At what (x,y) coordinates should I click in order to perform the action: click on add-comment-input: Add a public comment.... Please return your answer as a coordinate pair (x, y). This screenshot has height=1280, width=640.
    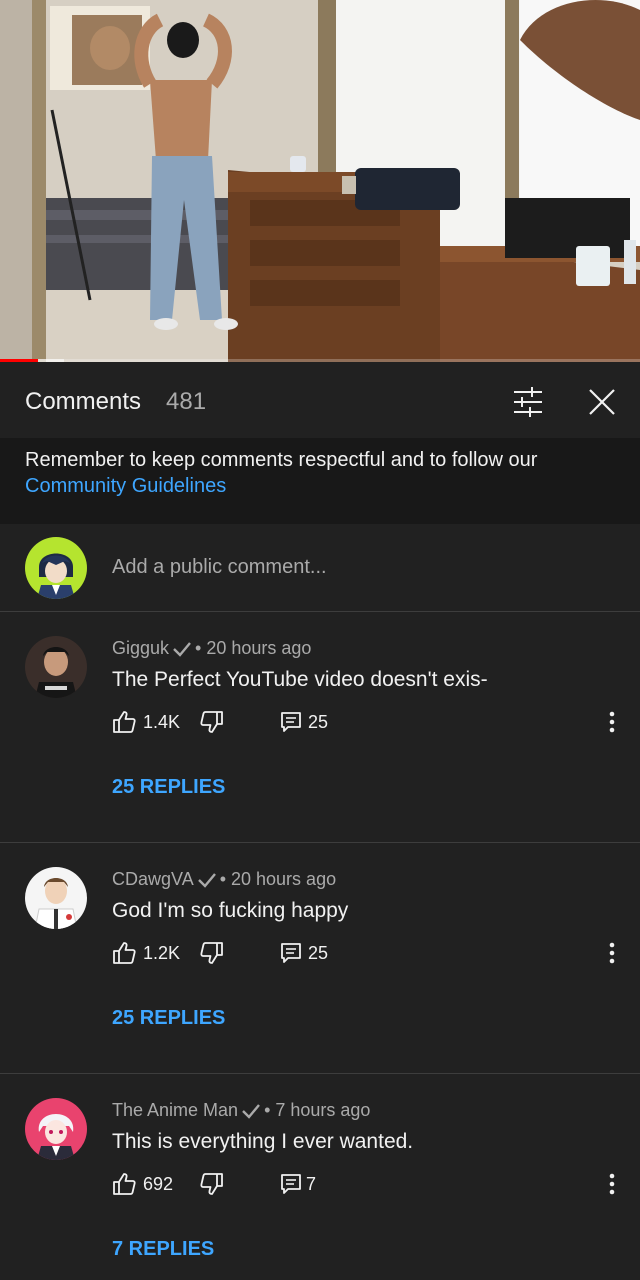
    Looking at the image, I should click on (219, 567).